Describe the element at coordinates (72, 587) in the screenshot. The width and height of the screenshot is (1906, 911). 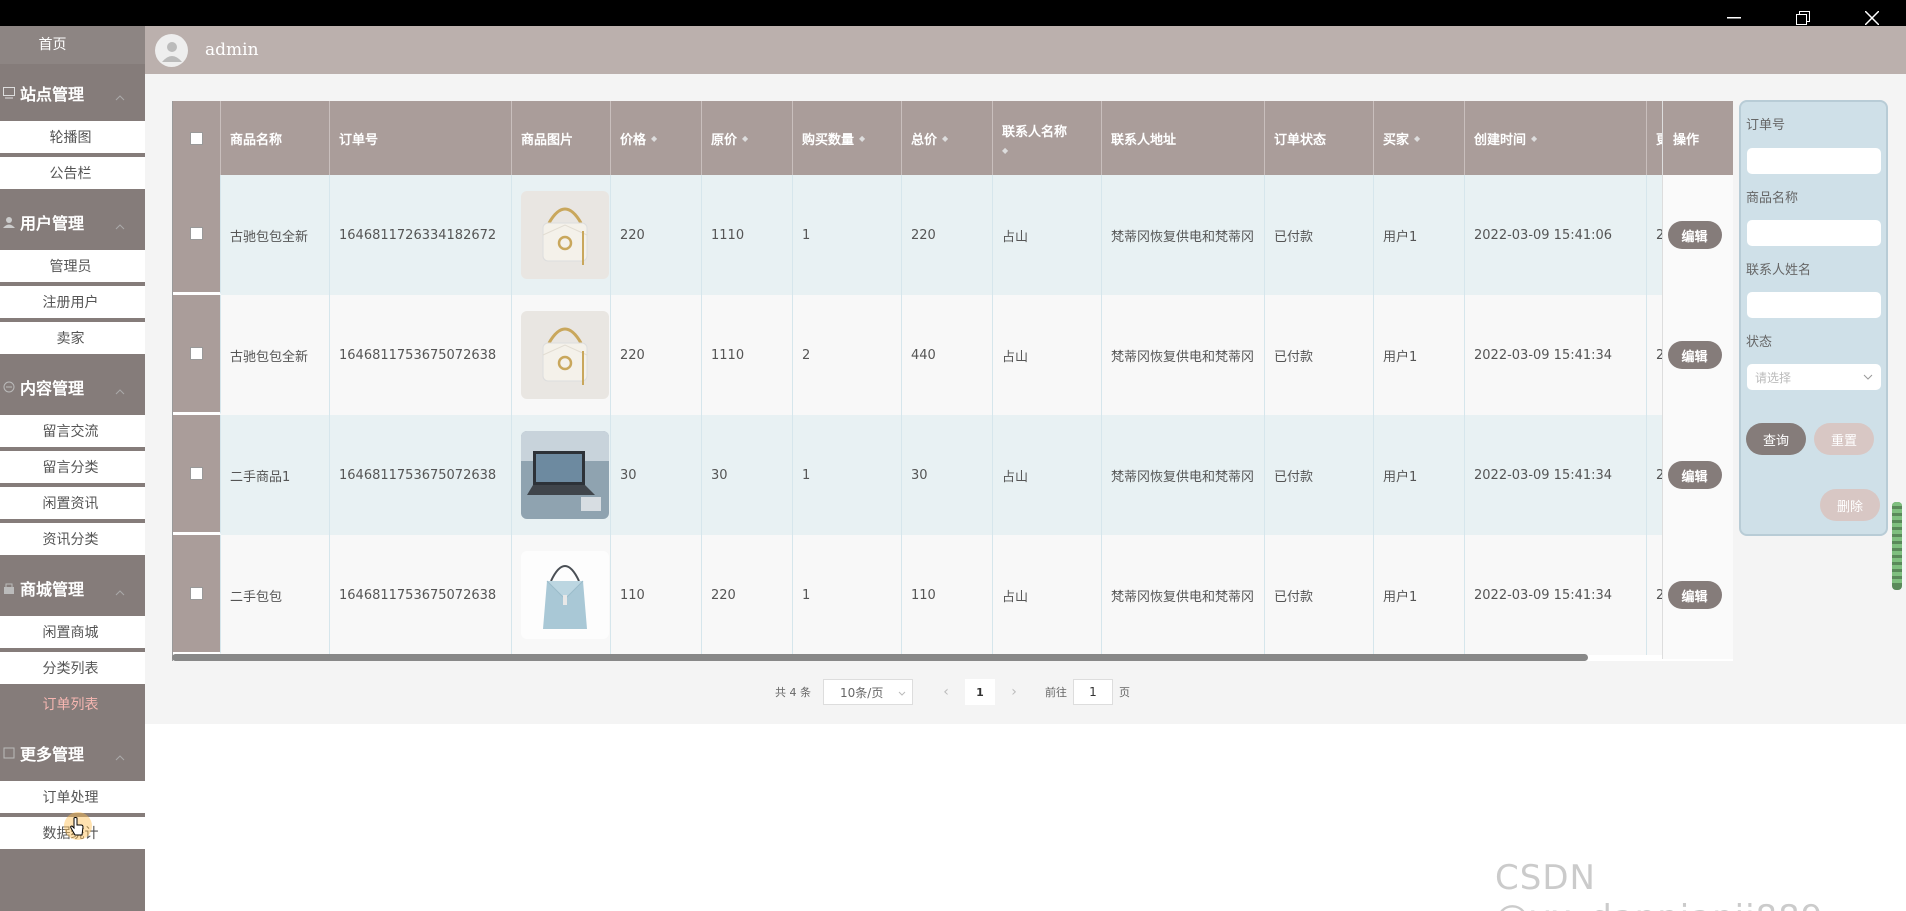
I see `sidebar-group-shop: 商城管理` at that location.